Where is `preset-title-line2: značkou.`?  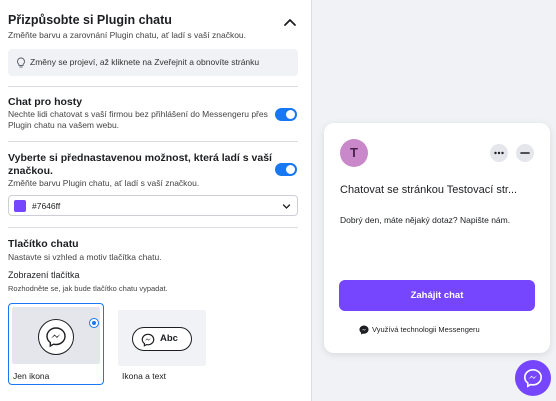
preset-title-line2: značkou. is located at coordinates (30, 171).